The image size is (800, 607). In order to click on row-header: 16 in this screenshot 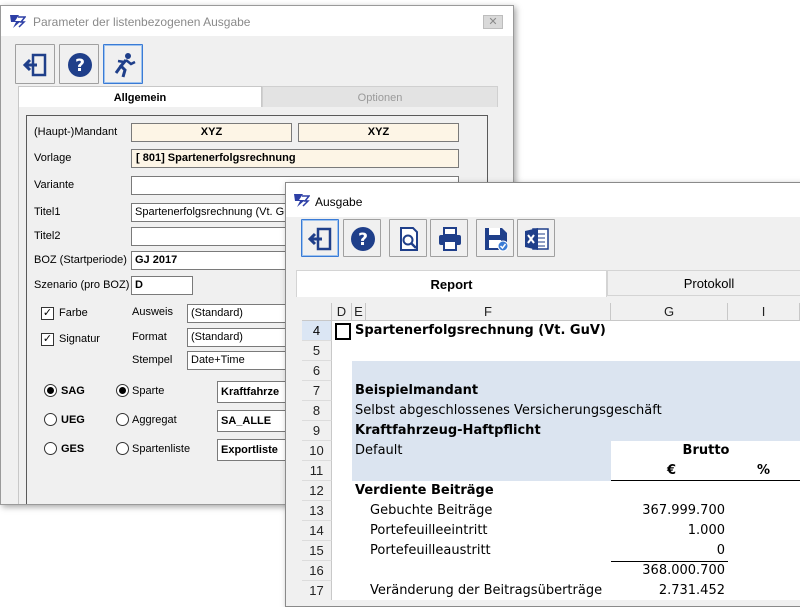, I will do `click(317, 571)`.